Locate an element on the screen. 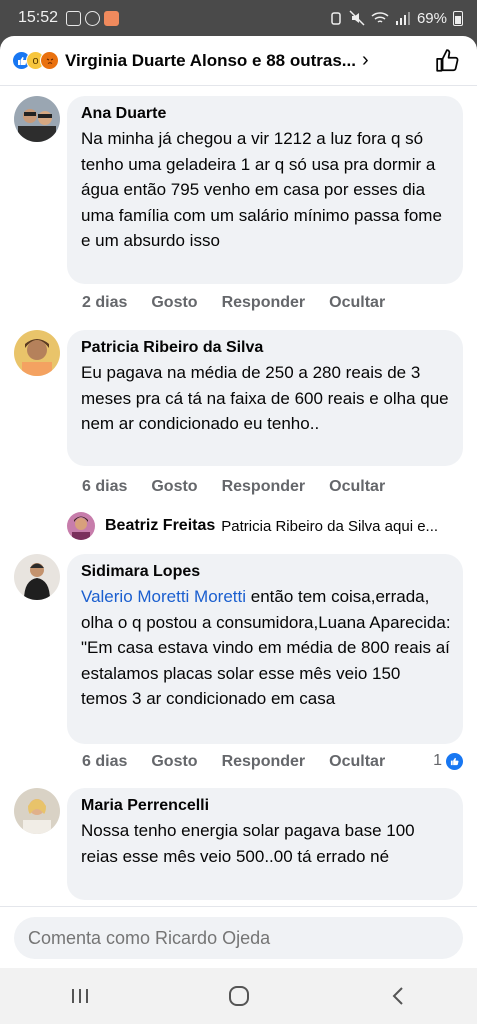 This screenshot has width=477, height=1024. reaction-emojis: o is located at coordinates (35, 60).